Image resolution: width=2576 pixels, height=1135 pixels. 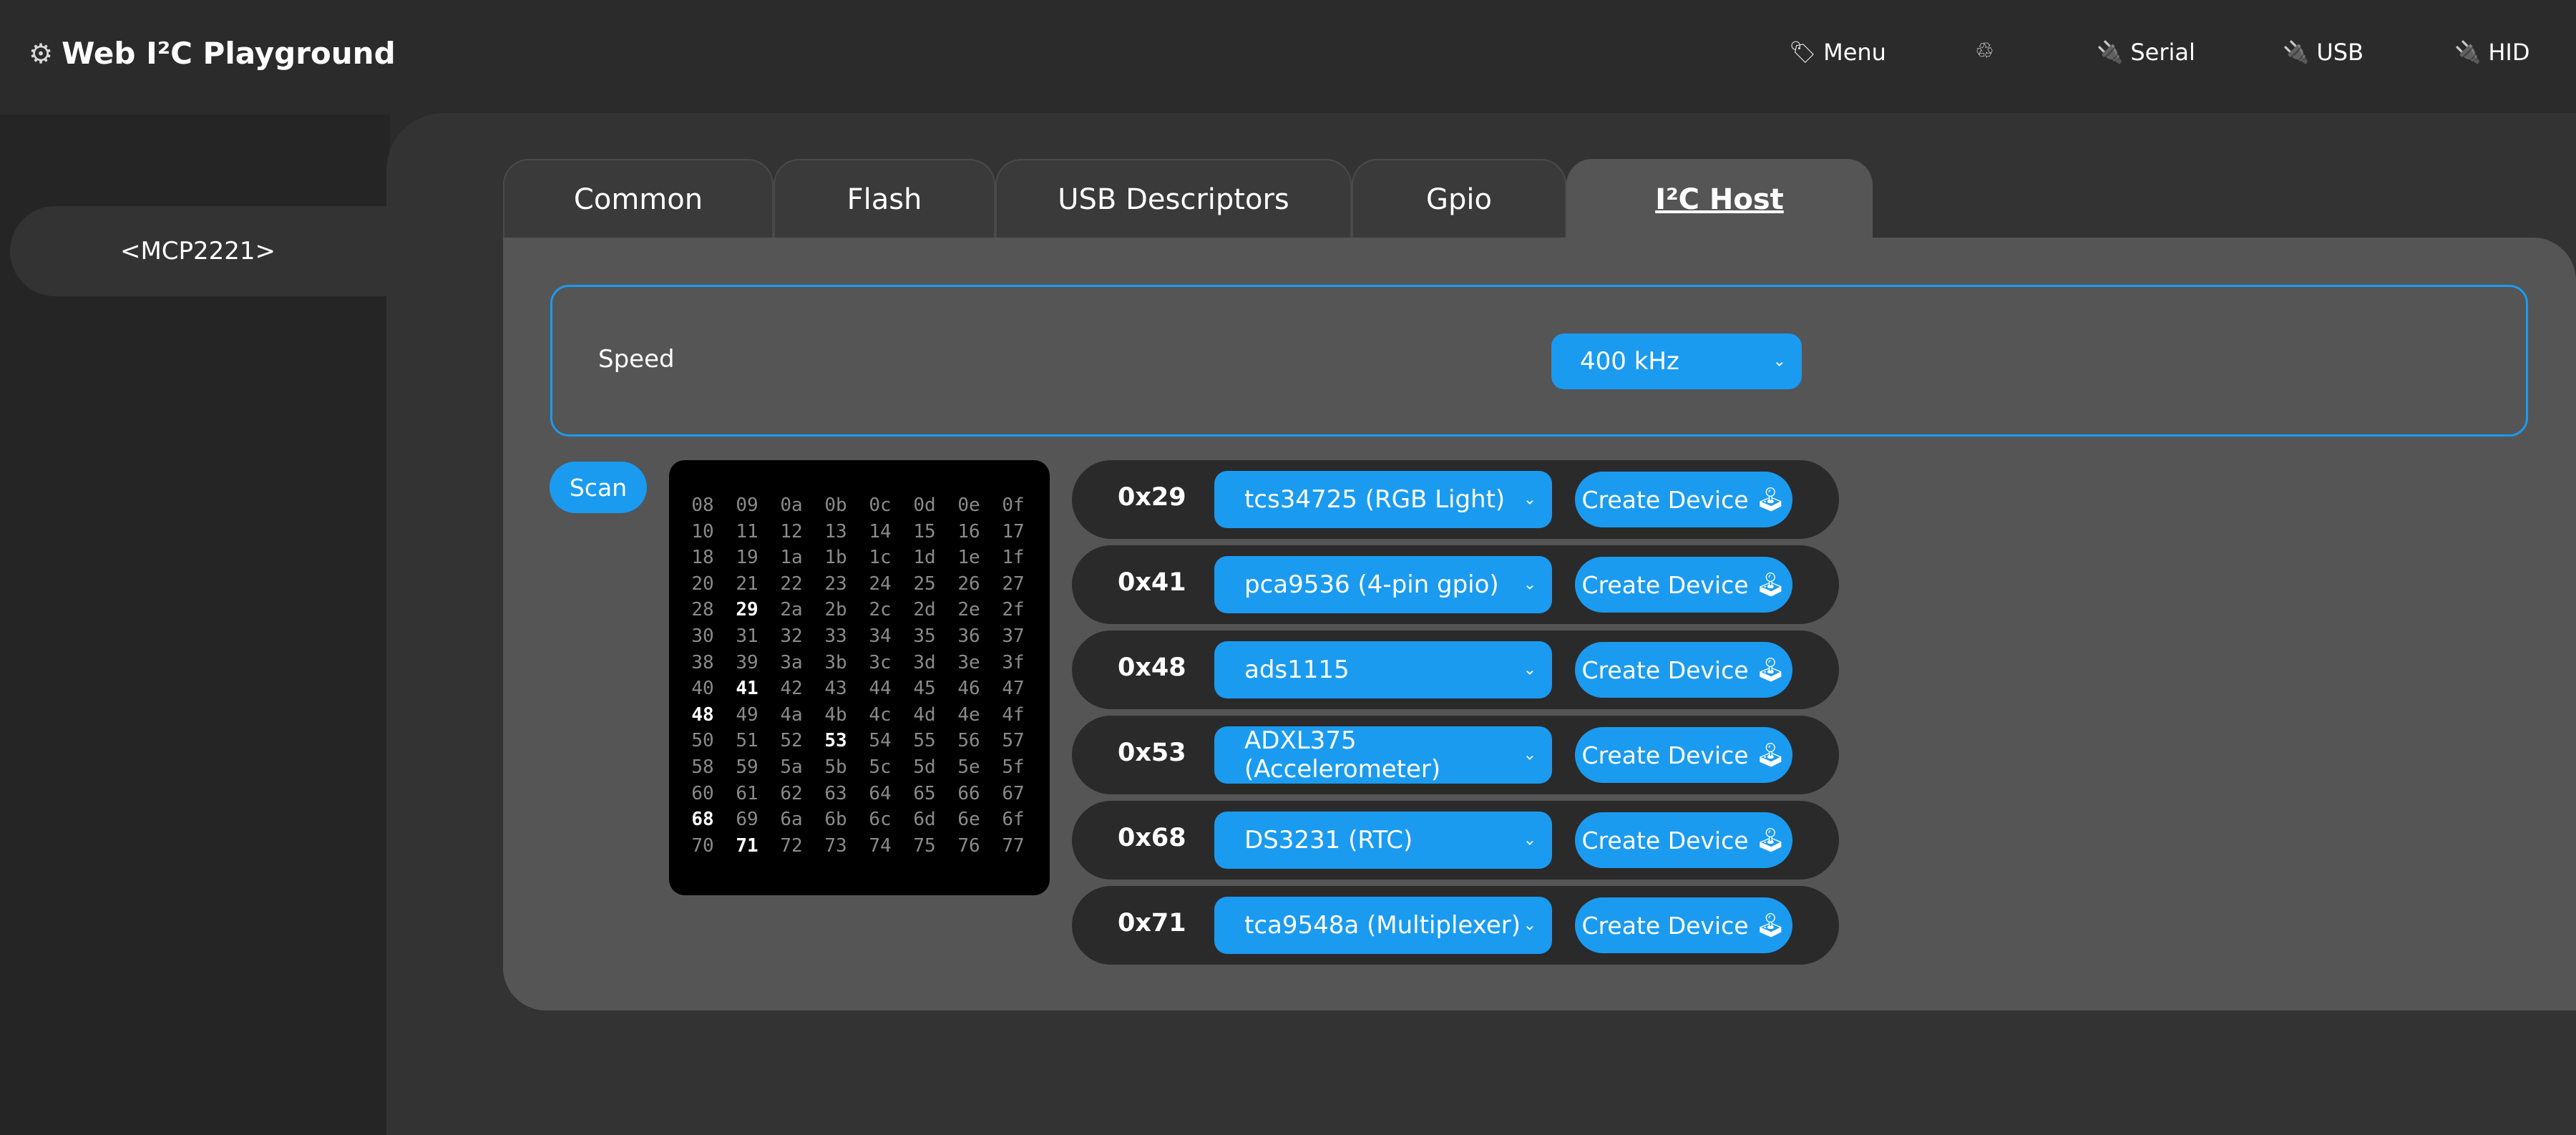 I want to click on nav-usb: 🔌 USB, so click(x=2323, y=52).